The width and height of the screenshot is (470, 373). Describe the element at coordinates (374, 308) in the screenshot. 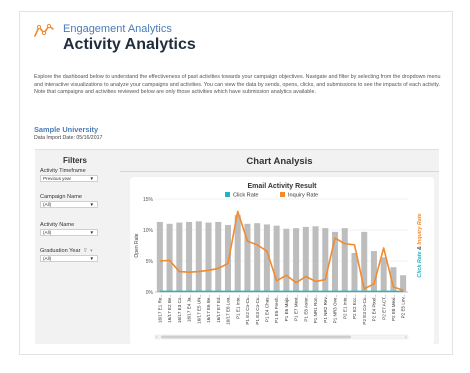

I see `x-tick-label: P2 E4 Pixel..` at that location.